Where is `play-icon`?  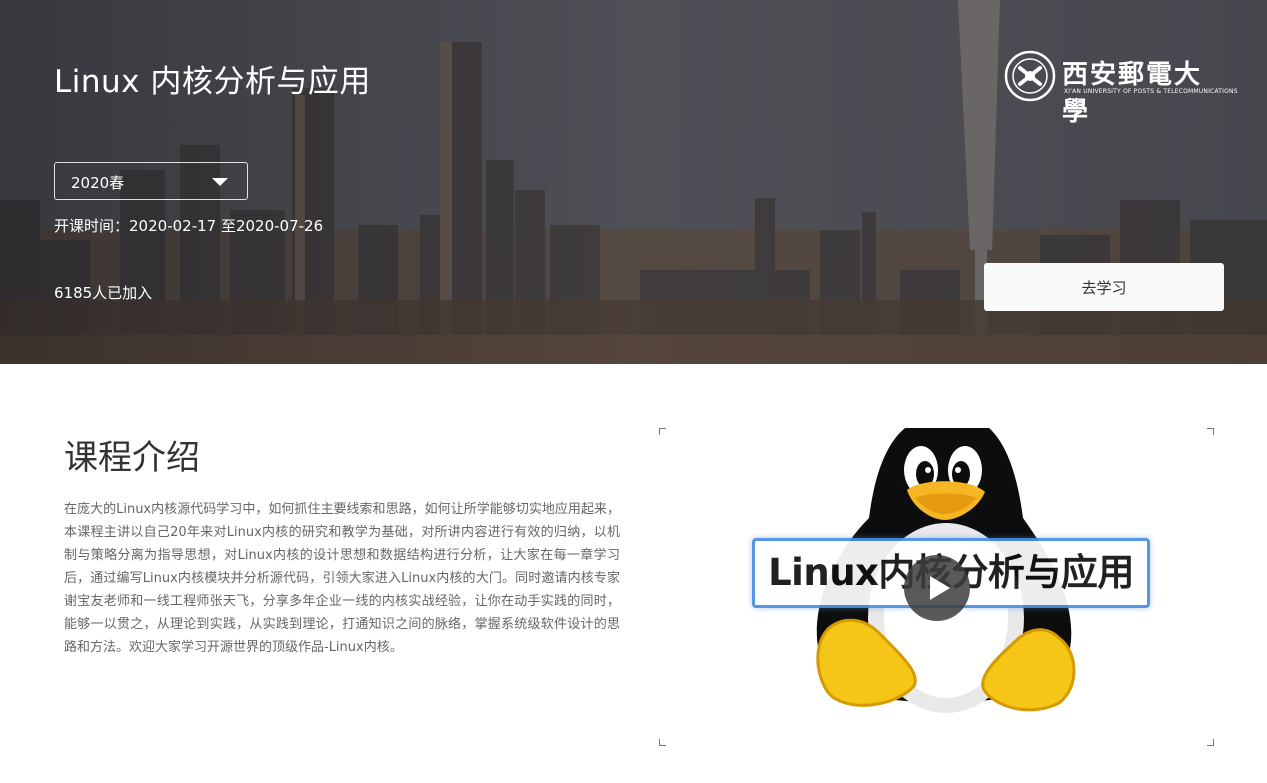 play-icon is located at coordinates (940, 588).